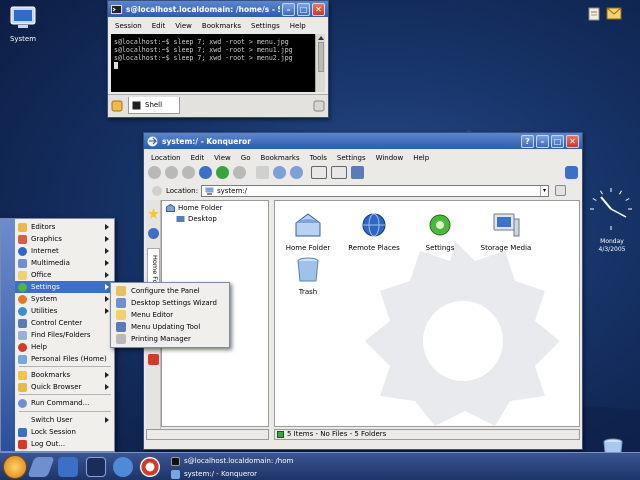  What do you see at coordinates (128, 26) in the screenshot?
I see `menu-session: Session` at bounding box center [128, 26].